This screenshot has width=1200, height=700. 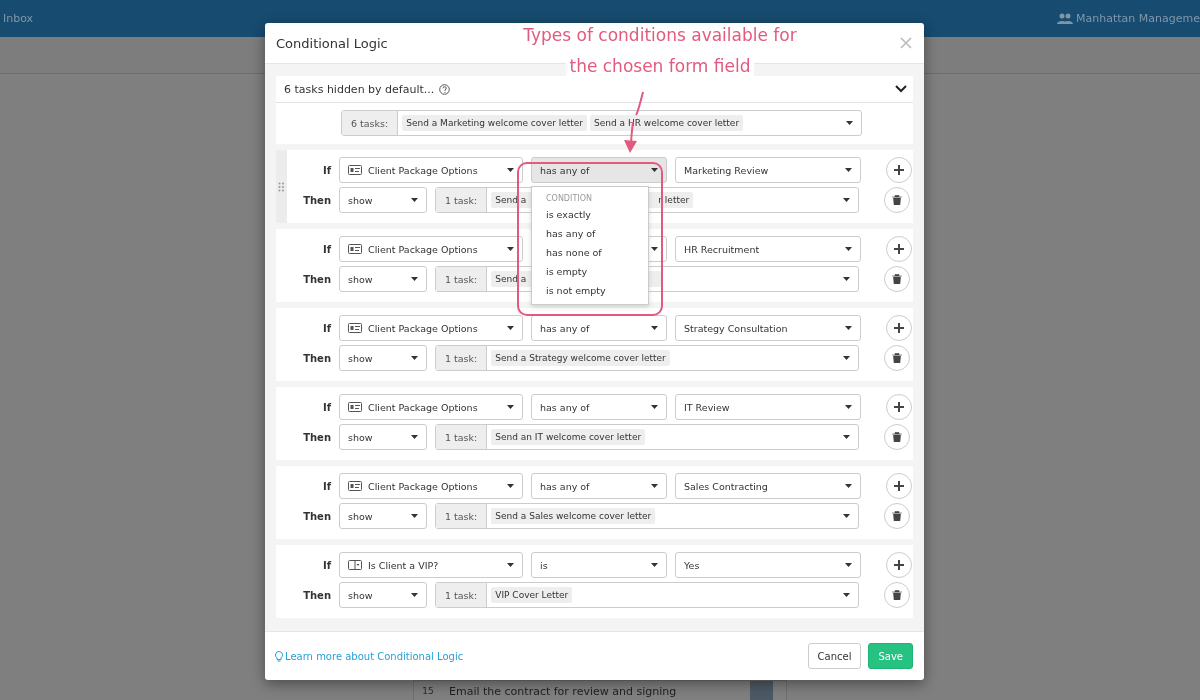 What do you see at coordinates (761, 690) in the screenshot?
I see `avatar-placeholder` at bounding box center [761, 690].